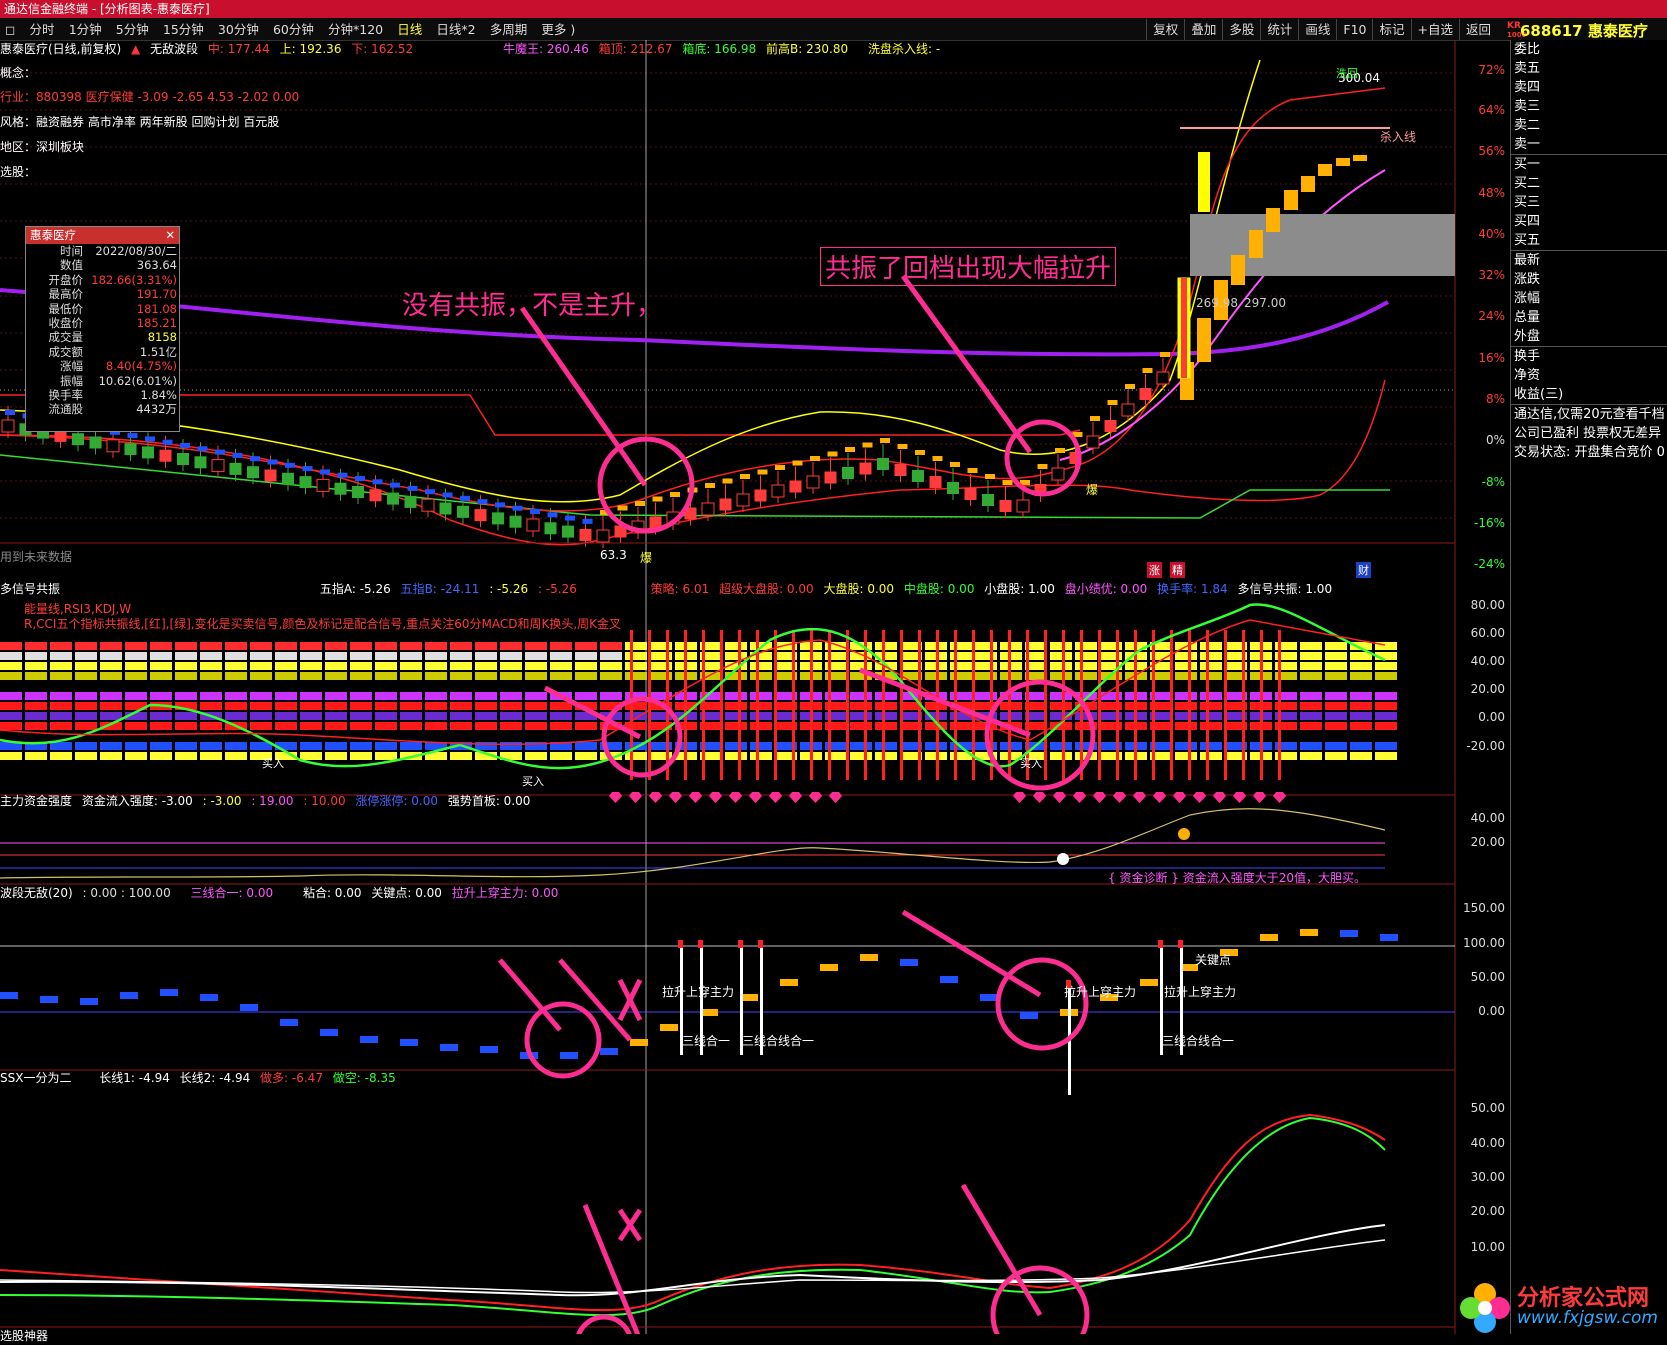 The width and height of the screenshot is (1667, 1345). I want to click on close-icon: ✕, so click(170, 235).